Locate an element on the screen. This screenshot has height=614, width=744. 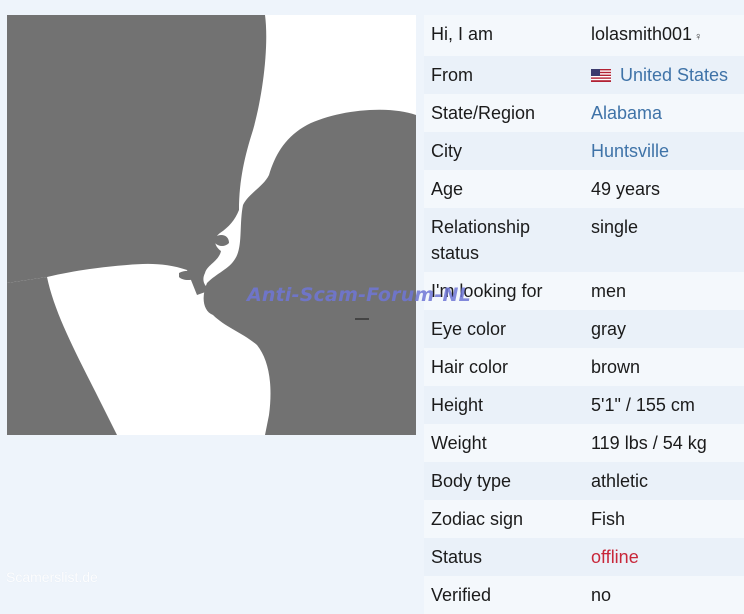
row-value: single is located at coordinates (664, 240).